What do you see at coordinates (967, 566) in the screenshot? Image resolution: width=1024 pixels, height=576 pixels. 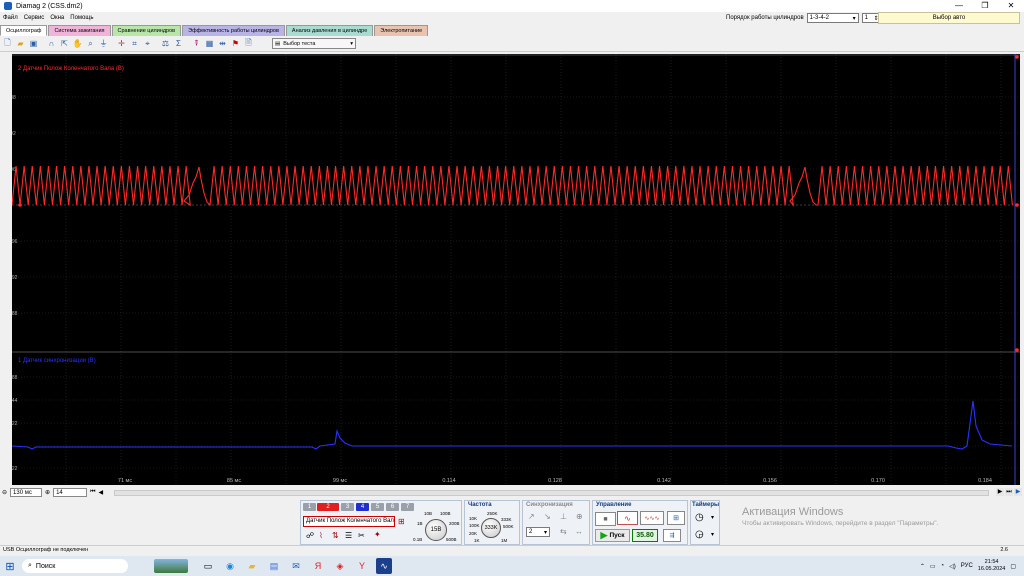 I see `language-indicator: РУС` at bounding box center [967, 566].